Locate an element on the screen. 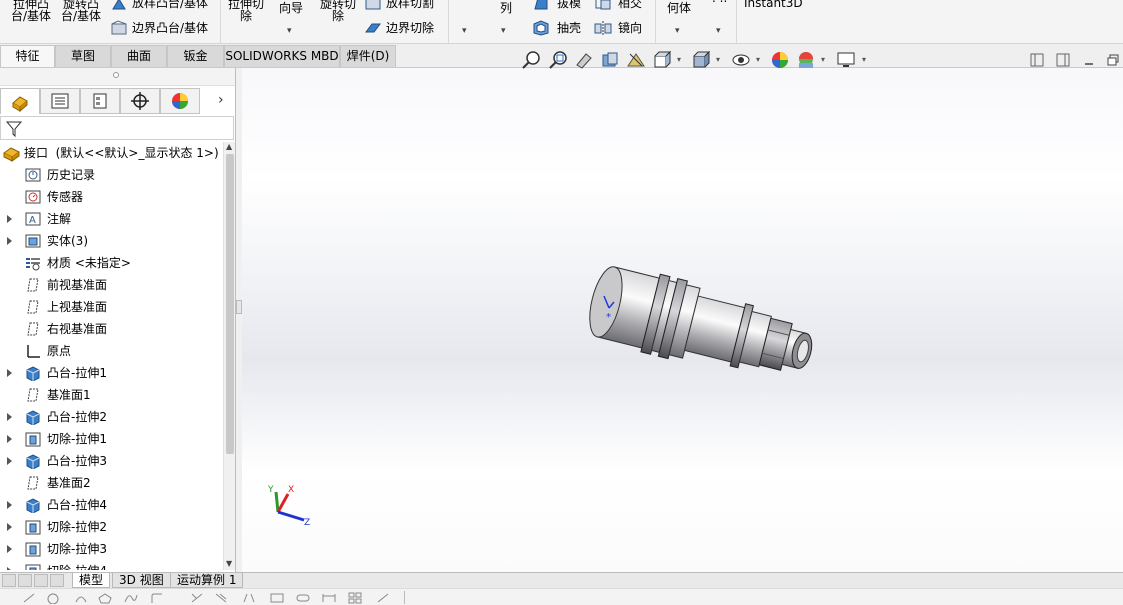 This screenshot has height=605, width=1123. tab-features: 特征 is located at coordinates (27, 56).